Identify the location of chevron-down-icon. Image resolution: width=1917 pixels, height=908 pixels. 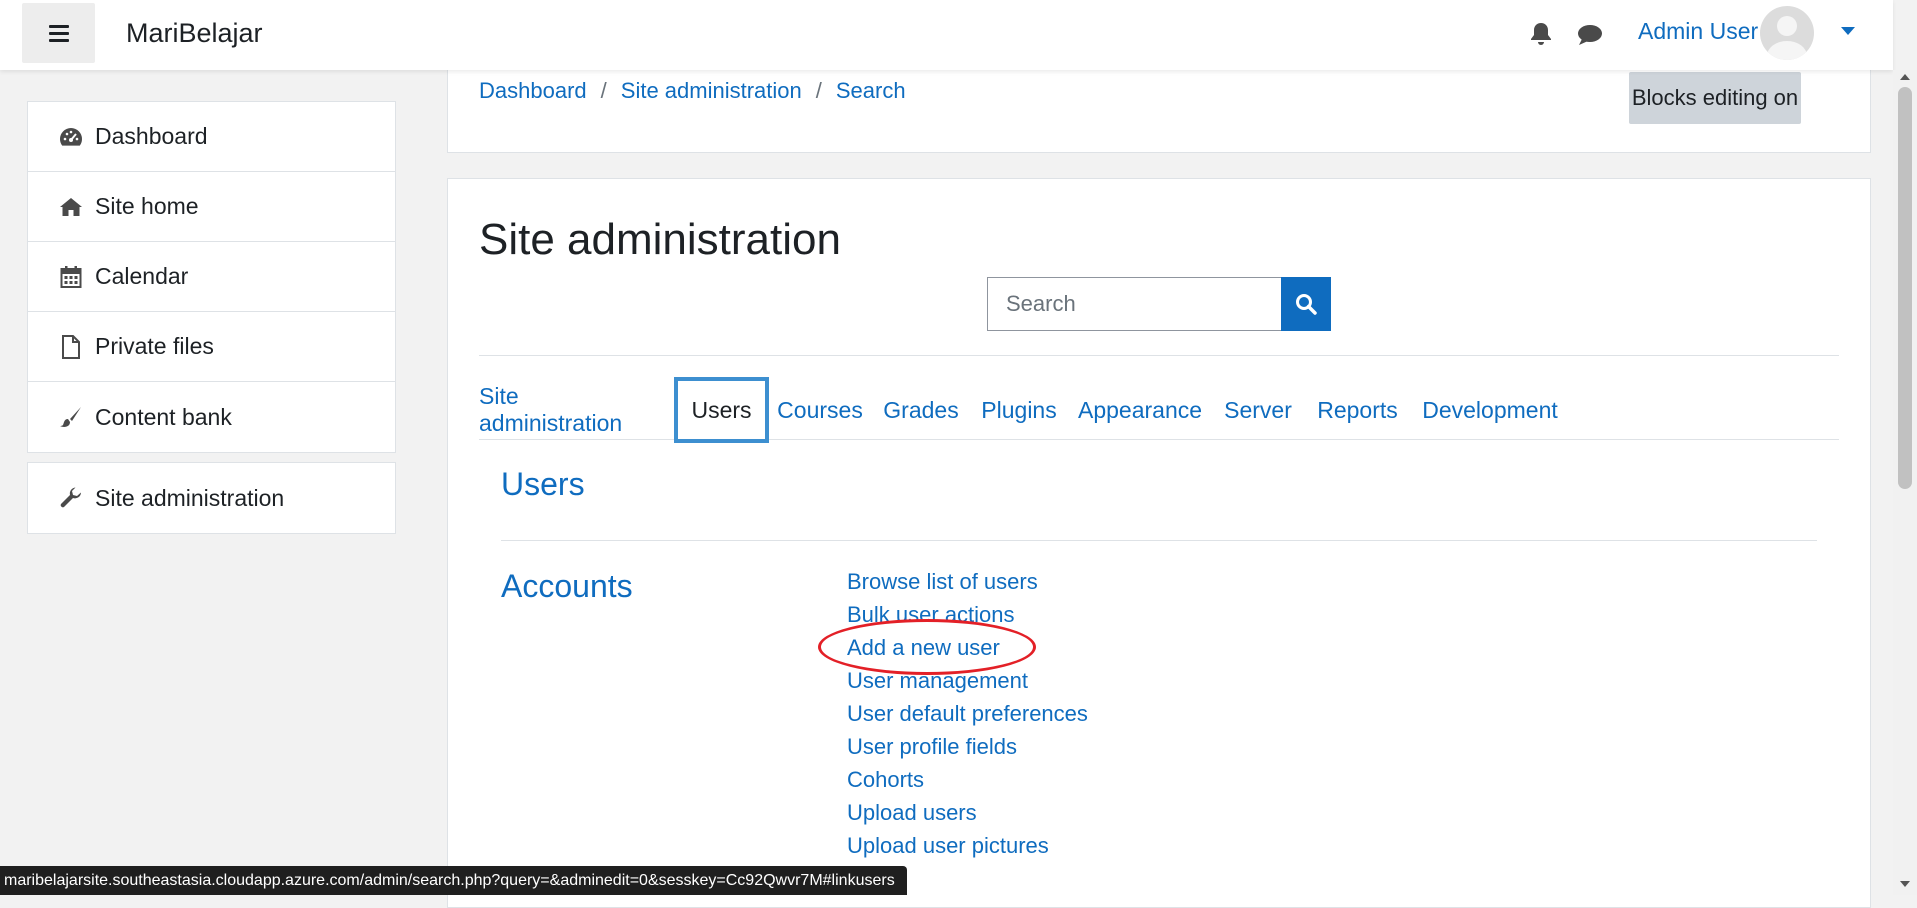
(1848, 31).